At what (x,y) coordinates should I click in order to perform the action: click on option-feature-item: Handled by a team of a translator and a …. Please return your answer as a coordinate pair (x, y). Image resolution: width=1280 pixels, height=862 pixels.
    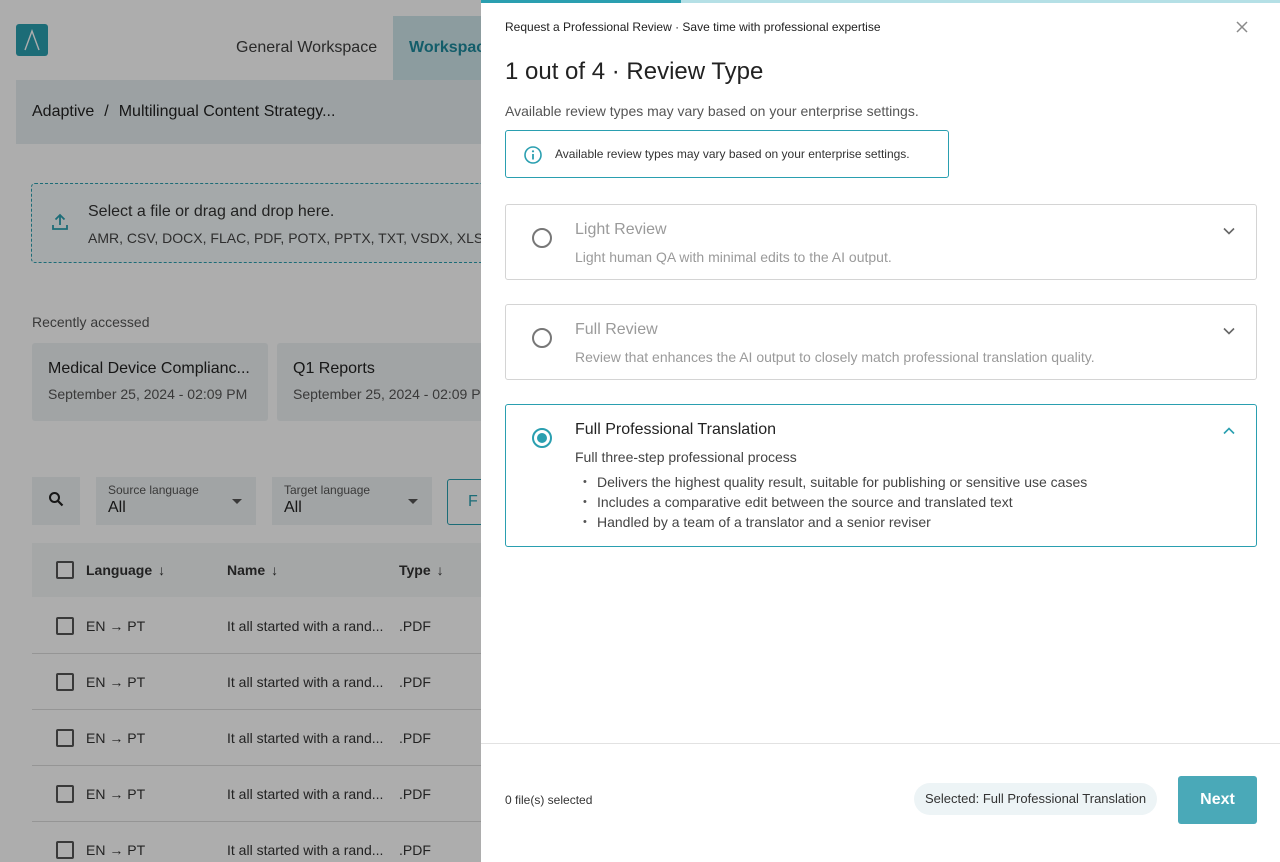
    Looking at the image, I should click on (835, 522).